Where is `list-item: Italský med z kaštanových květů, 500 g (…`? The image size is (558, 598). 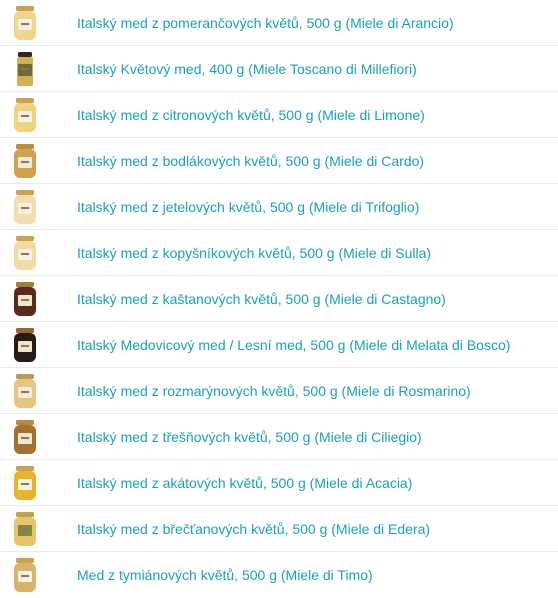 list-item: Italský med z kaštanových květů, 500 g (… is located at coordinates (279, 299).